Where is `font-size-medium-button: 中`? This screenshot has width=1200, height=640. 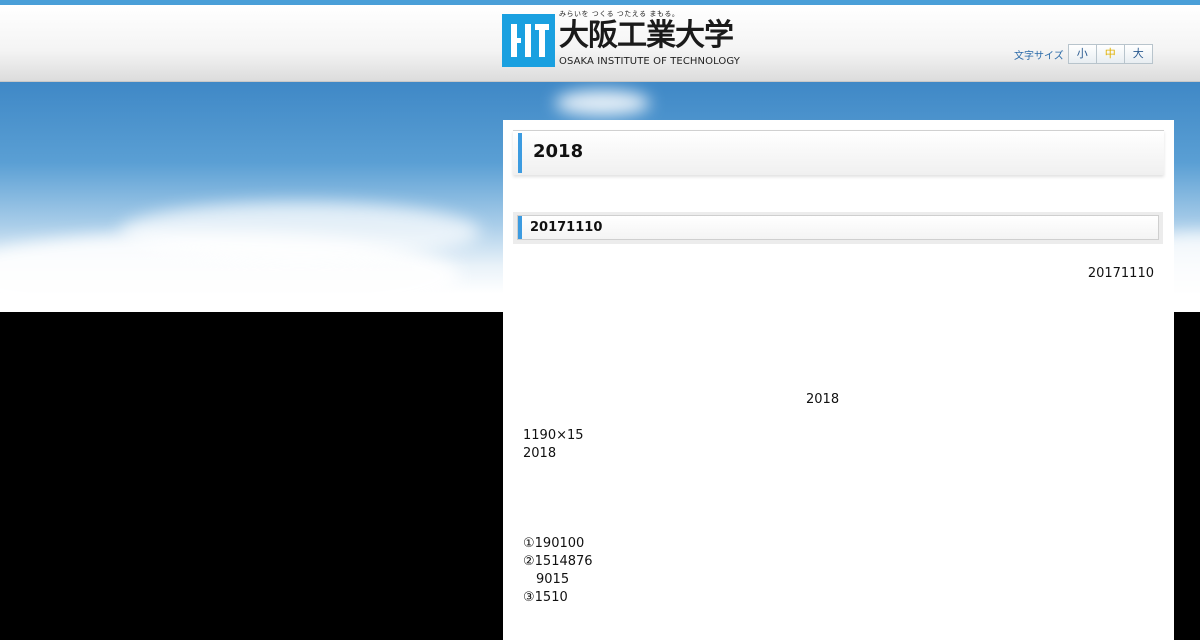
font-size-medium-button: 中 is located at coordinates (1110, 54).